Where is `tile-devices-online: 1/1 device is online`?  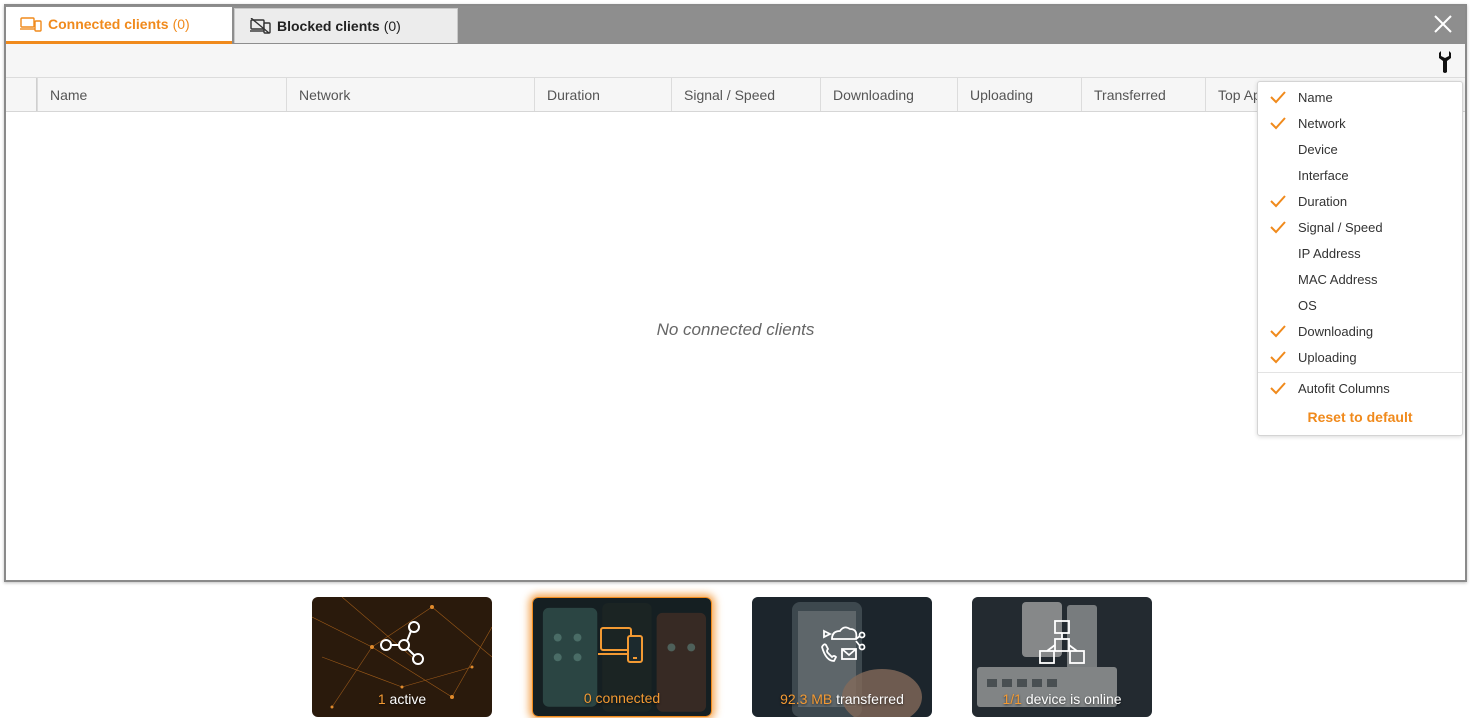
tile-devices-online: 1/1 device is online is located at coordinates (1062, 657).